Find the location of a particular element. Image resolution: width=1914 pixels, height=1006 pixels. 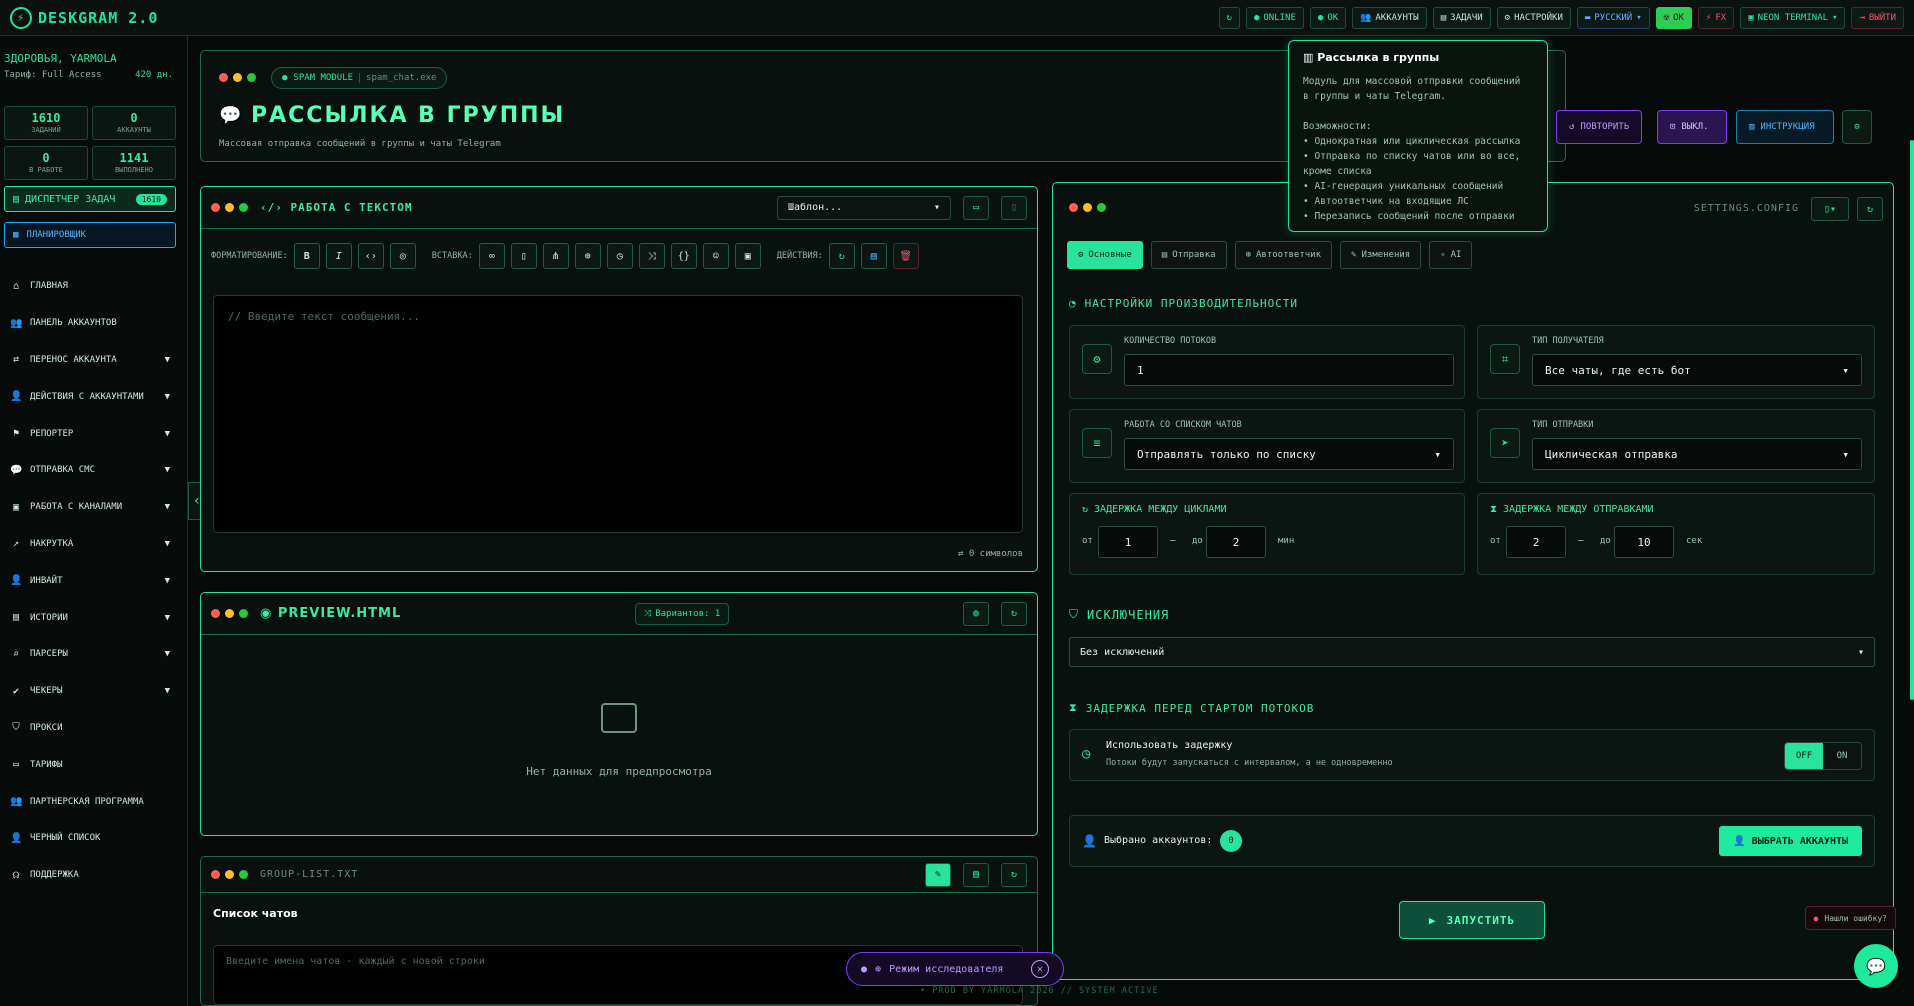

delete-text-button: 🗑 is located at coordinates (905, 256).